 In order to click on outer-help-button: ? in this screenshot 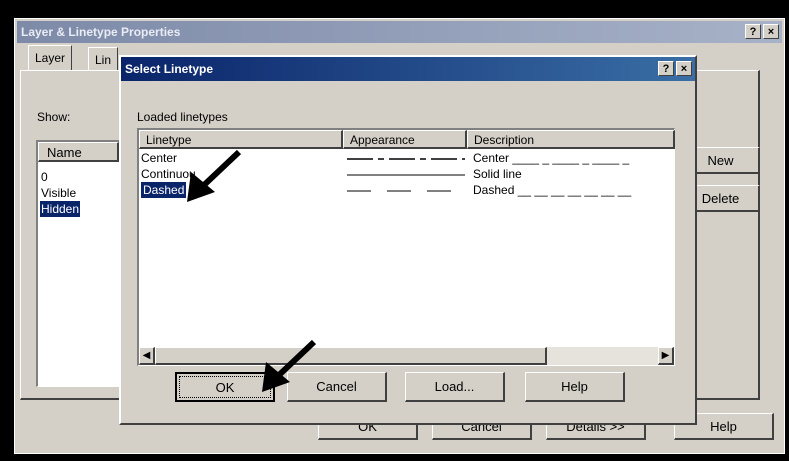, I will do `click(753, 31)`.